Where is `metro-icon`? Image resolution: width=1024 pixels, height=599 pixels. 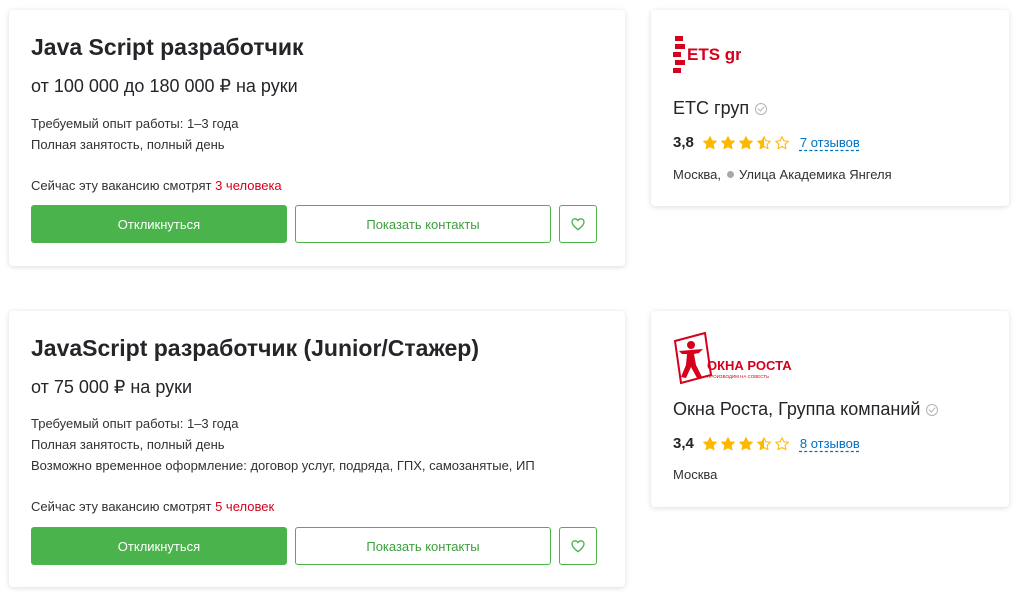 metro-icon is located at coordinates (730, 174).